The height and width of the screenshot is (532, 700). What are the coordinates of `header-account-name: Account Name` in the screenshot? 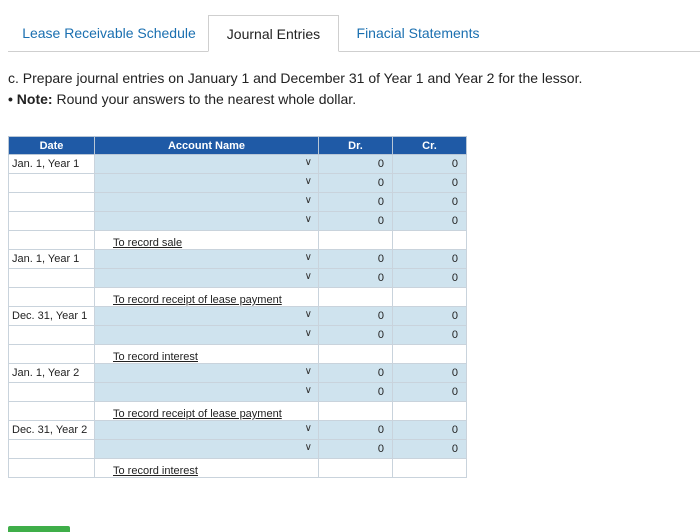 It's located at (206, 145).